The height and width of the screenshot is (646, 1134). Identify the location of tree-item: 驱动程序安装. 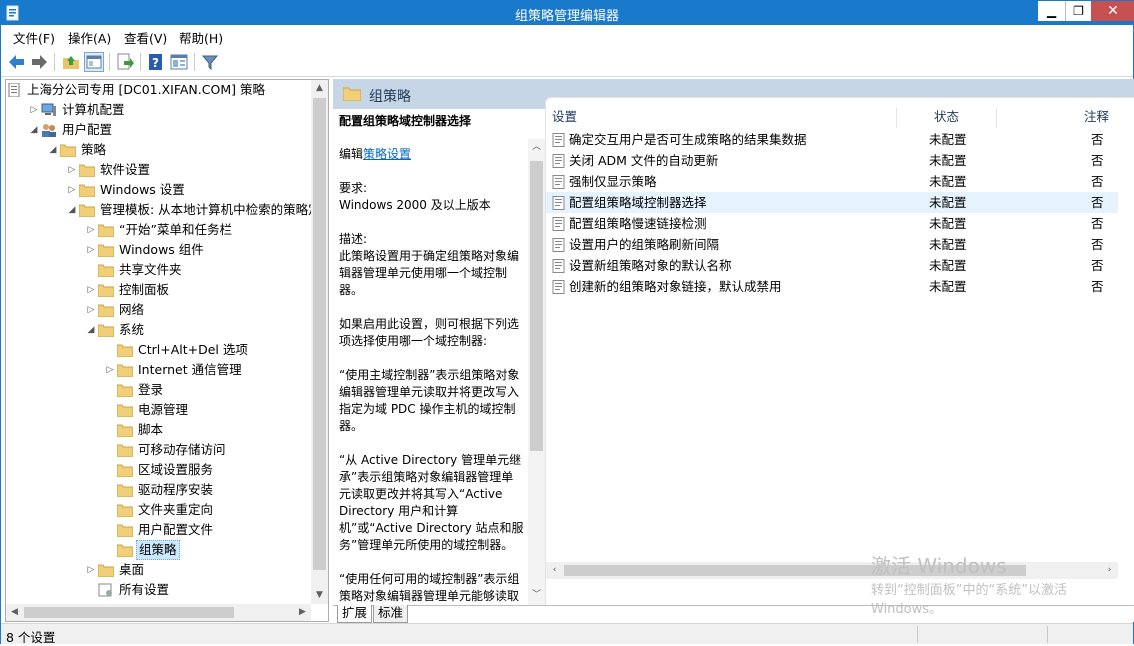
(158, 490).